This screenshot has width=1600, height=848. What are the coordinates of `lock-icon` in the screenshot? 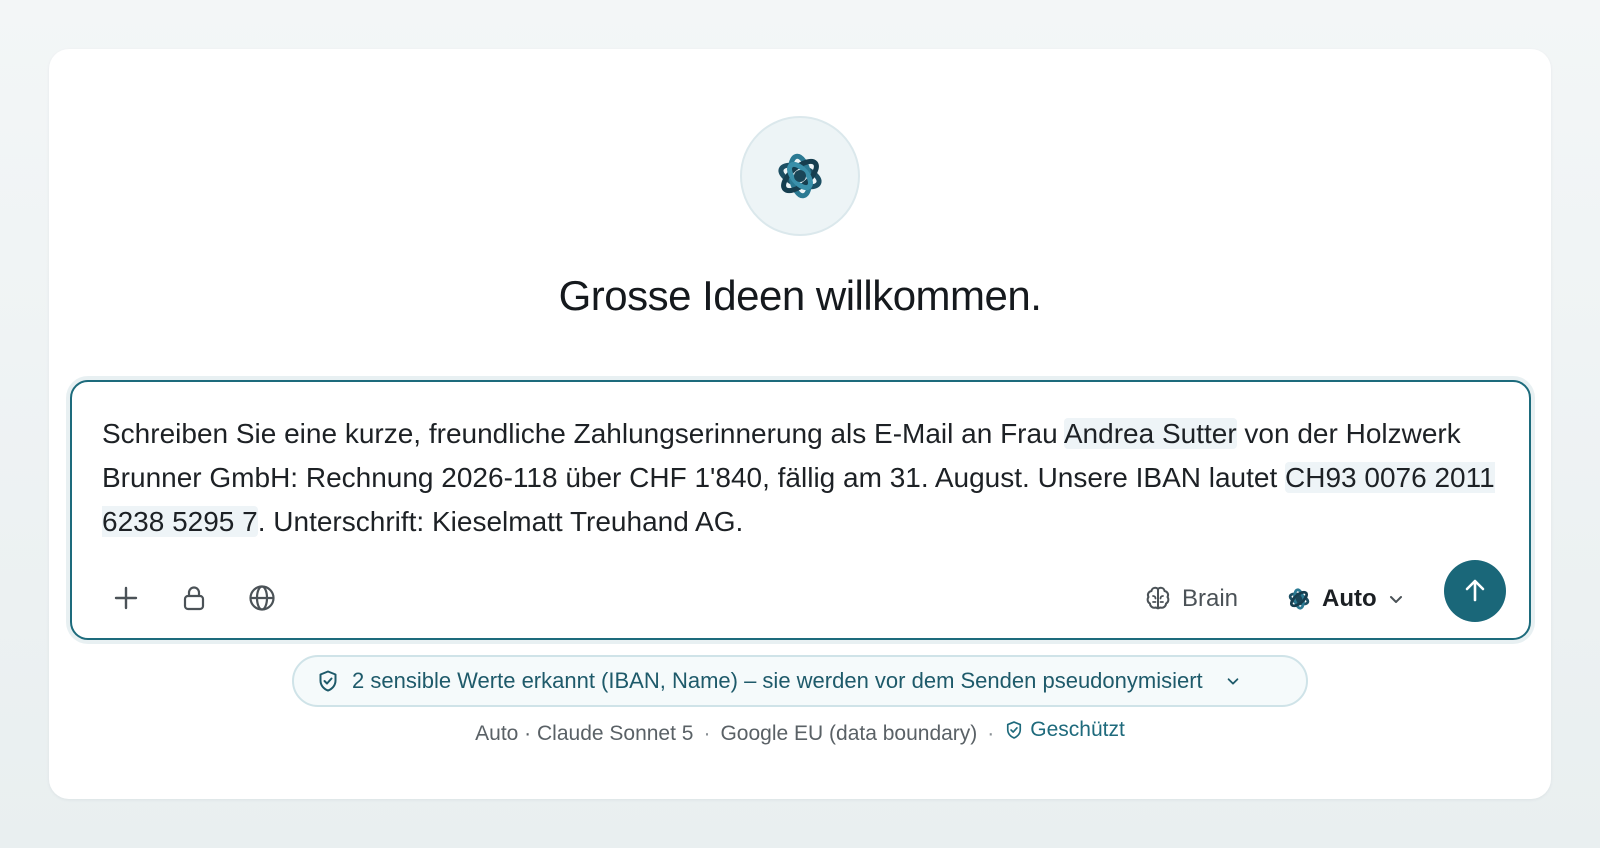 It's located at (194, 598).